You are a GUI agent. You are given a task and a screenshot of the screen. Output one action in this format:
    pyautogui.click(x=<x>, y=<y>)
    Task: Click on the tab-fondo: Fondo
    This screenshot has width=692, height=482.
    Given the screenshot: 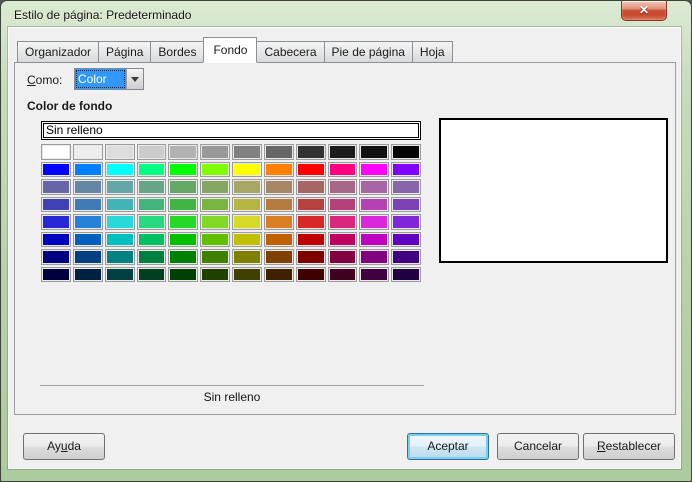 What is the action you would take?
    pyautogui.click(x=230, y=50)
    